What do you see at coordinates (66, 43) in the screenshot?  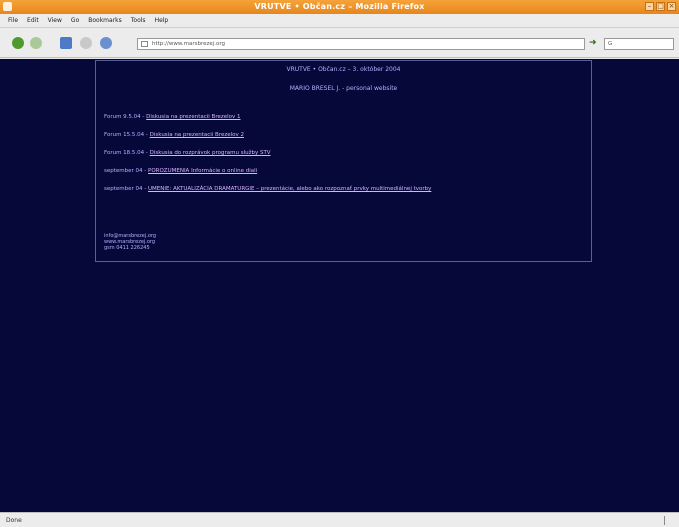 I see `reload-icon` at bounding box center [66, 43].